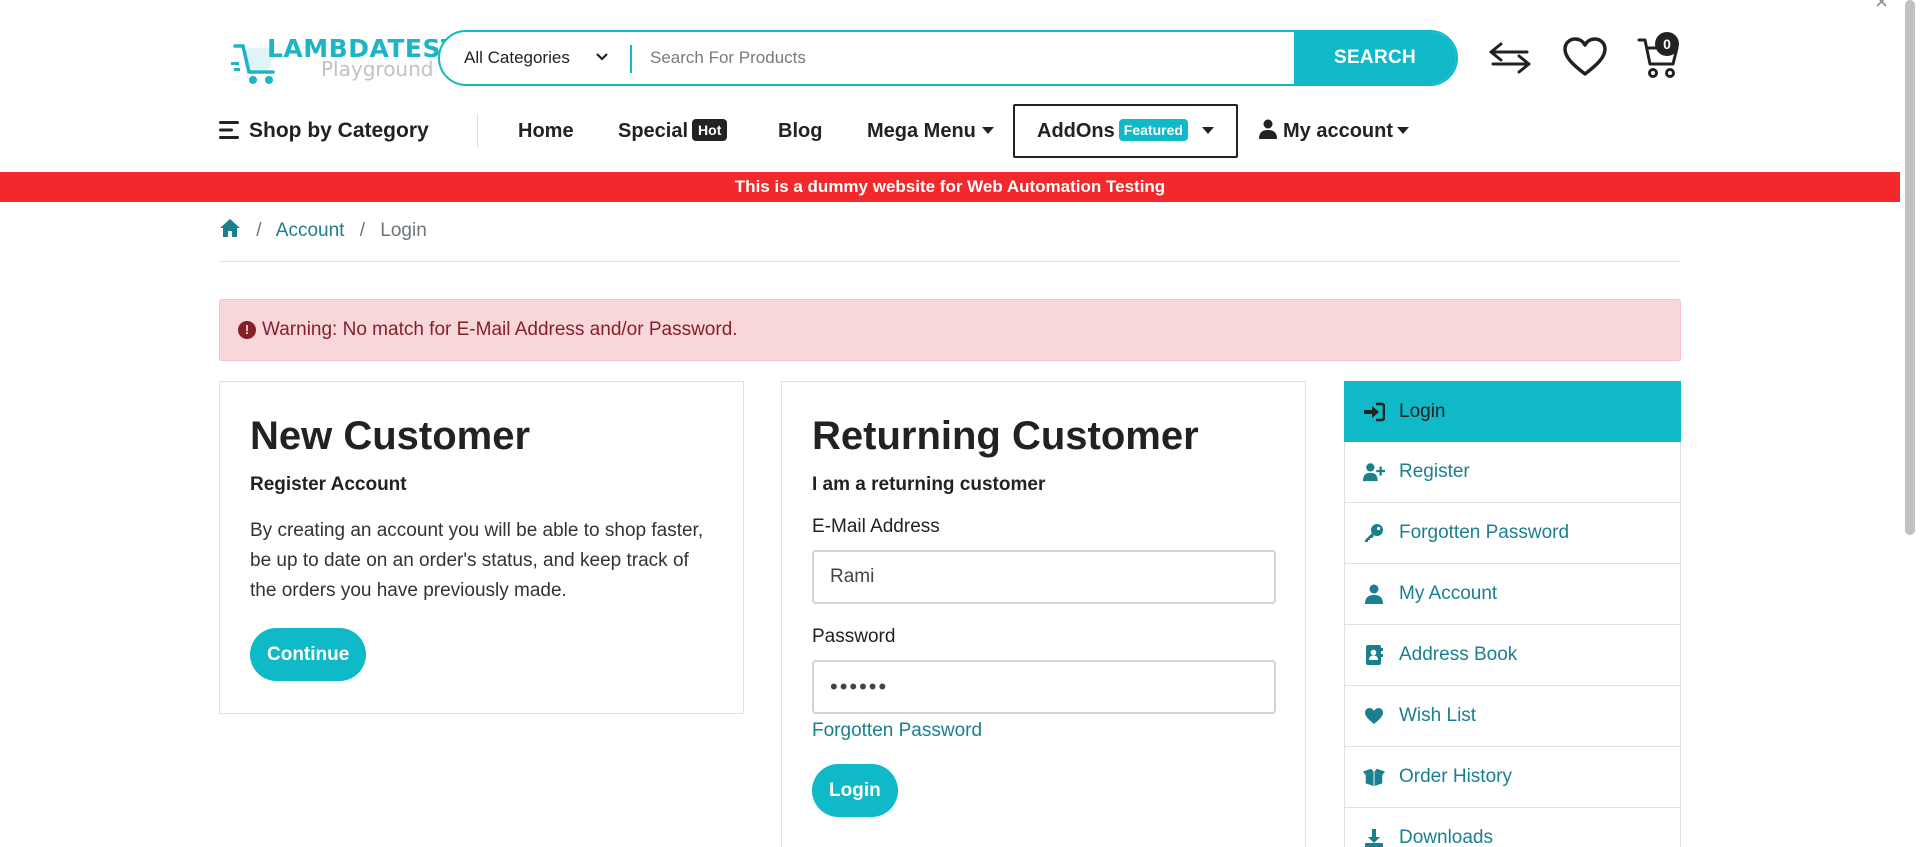 The width and height of the screenshot is (1920, 847). I want to click on key-icon, so click(1374, 533).